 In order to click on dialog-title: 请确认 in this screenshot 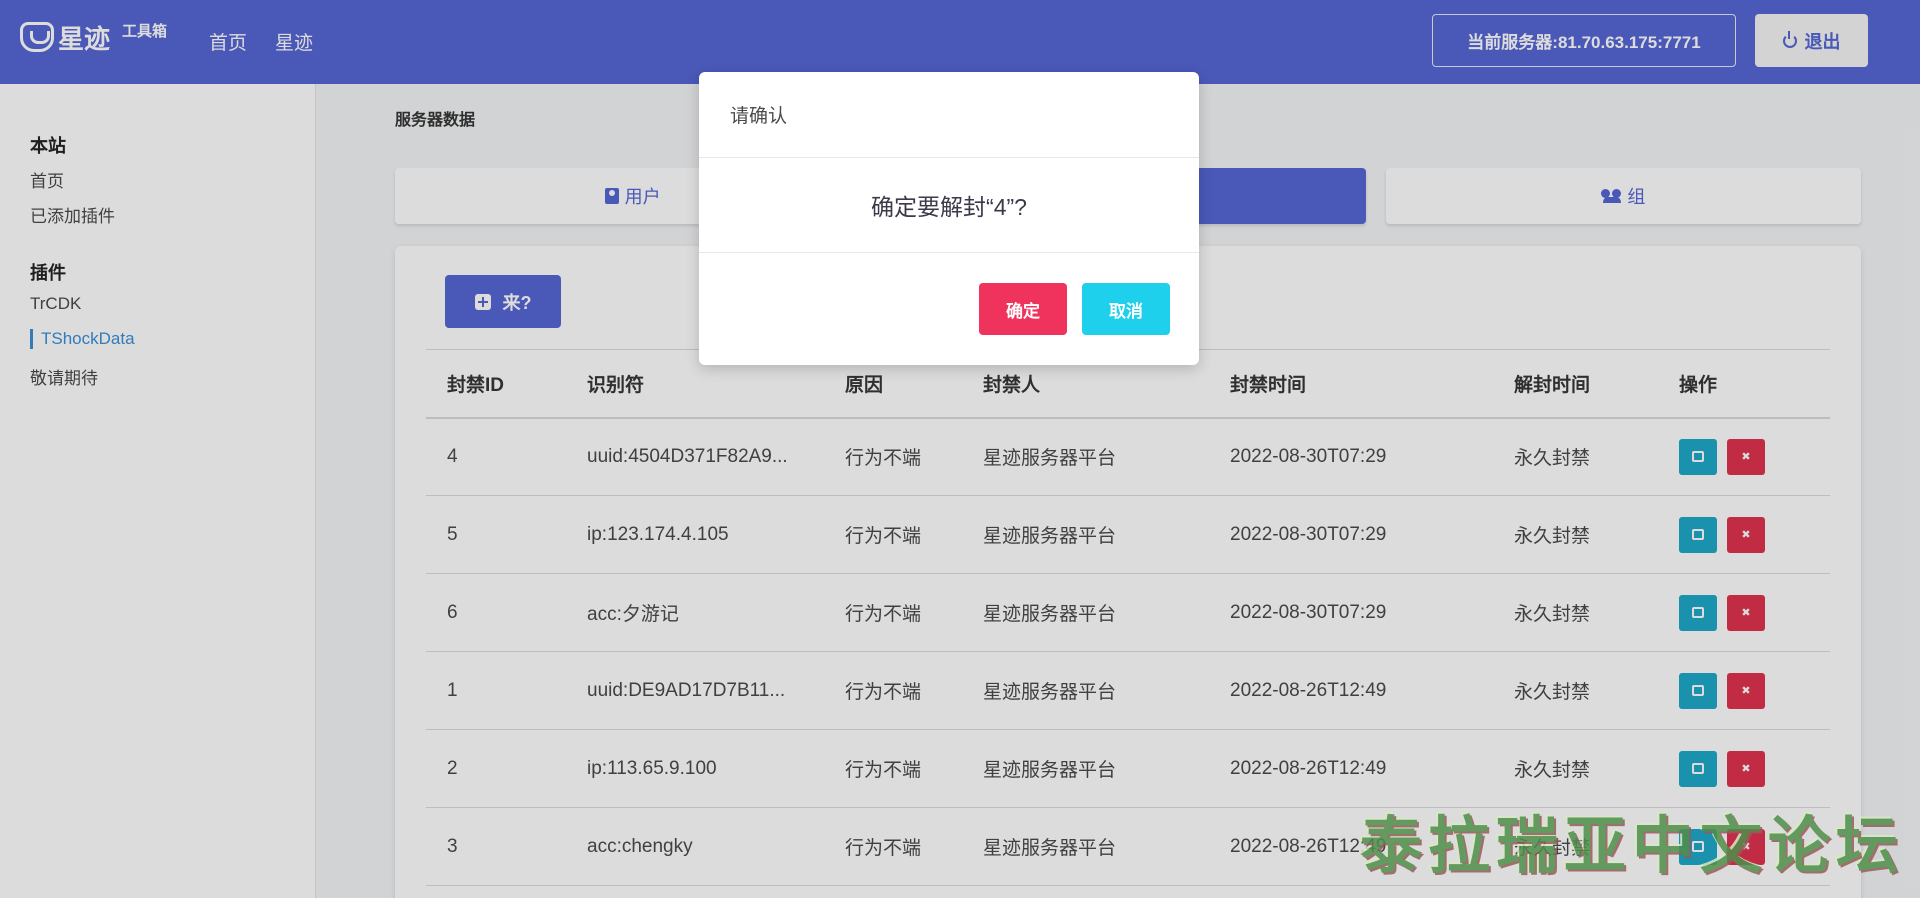, I will do `click(949, 115)`.